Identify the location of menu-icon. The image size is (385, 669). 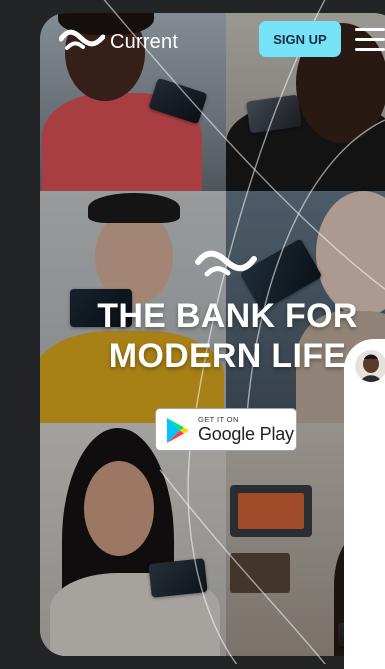
(370, 39).